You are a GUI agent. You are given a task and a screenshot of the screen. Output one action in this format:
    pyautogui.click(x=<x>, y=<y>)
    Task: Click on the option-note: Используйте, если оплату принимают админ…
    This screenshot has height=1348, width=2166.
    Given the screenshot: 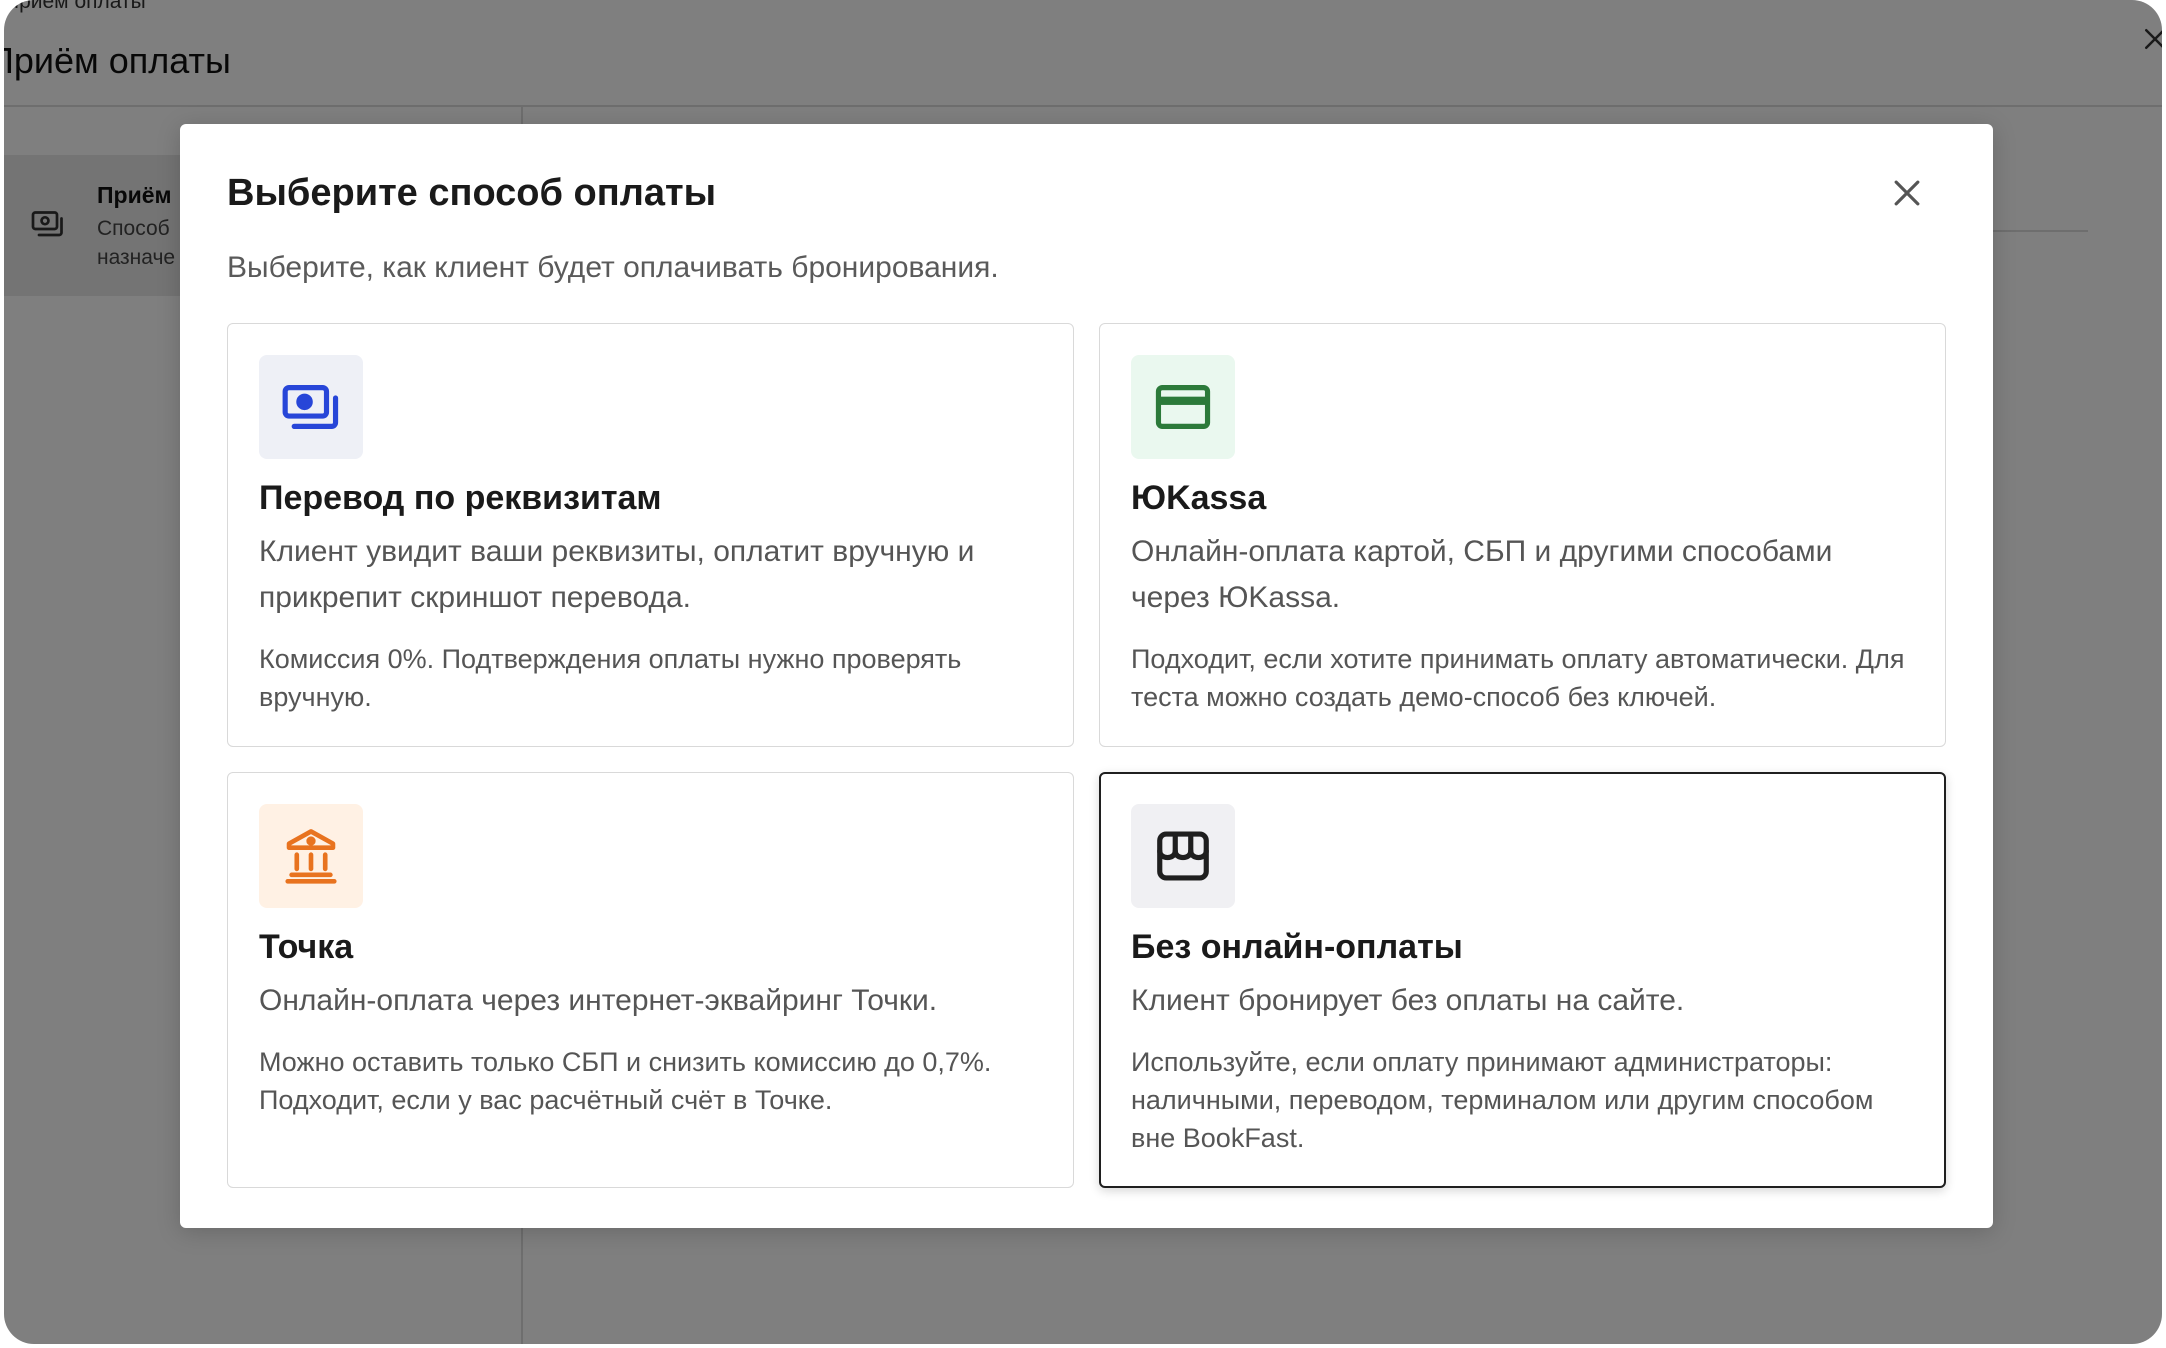 What is the action you would take?
    pyautogui.click(x=1502, y=1100)
    